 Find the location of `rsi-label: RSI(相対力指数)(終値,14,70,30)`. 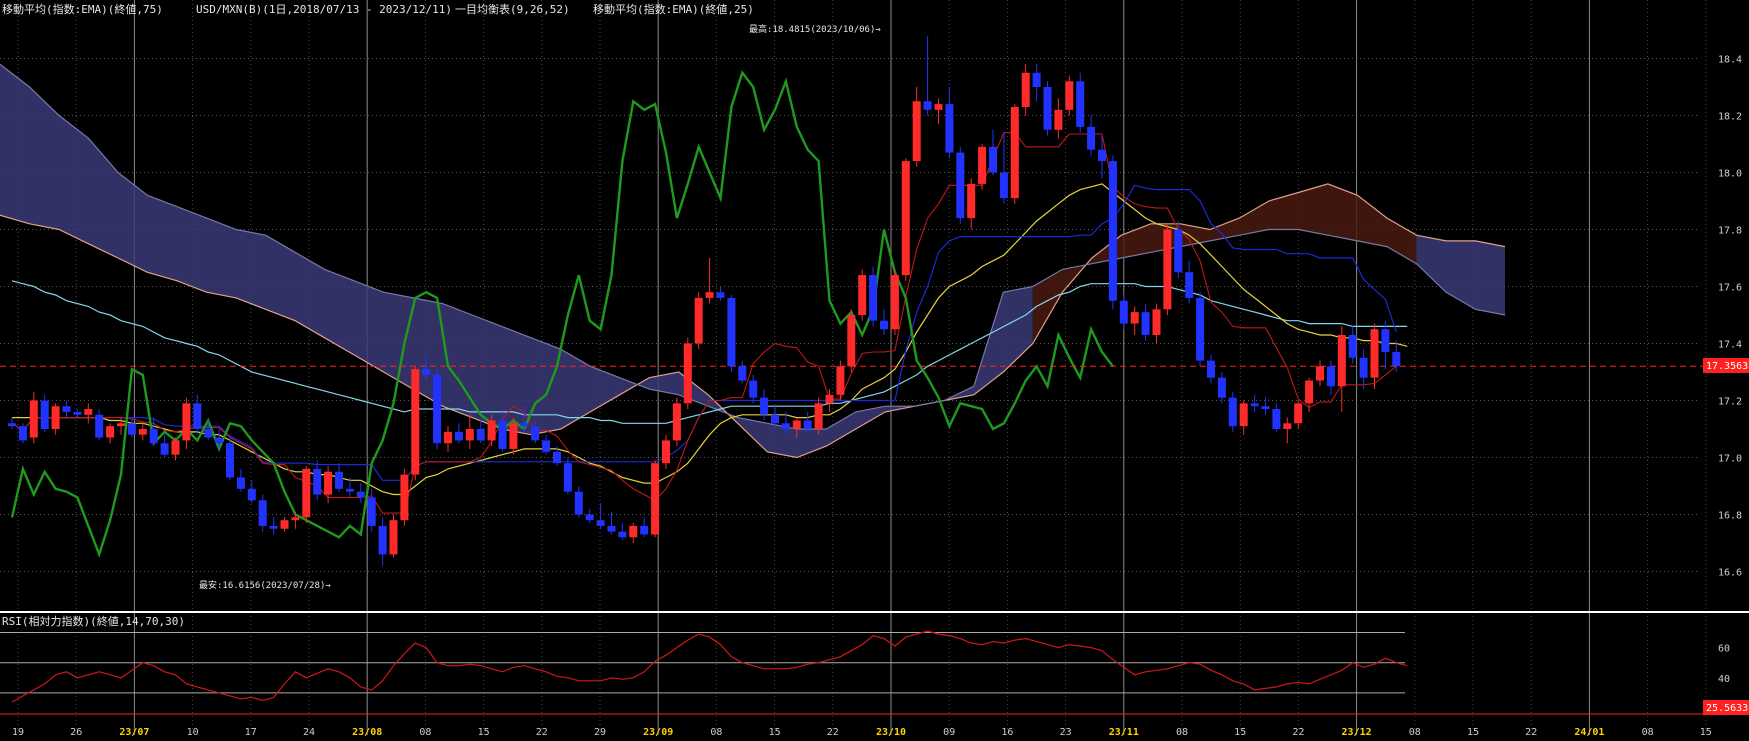

rsi-label: RSI(相対力指数)(終値,14,70,30) is located at coordinates (93, 621).